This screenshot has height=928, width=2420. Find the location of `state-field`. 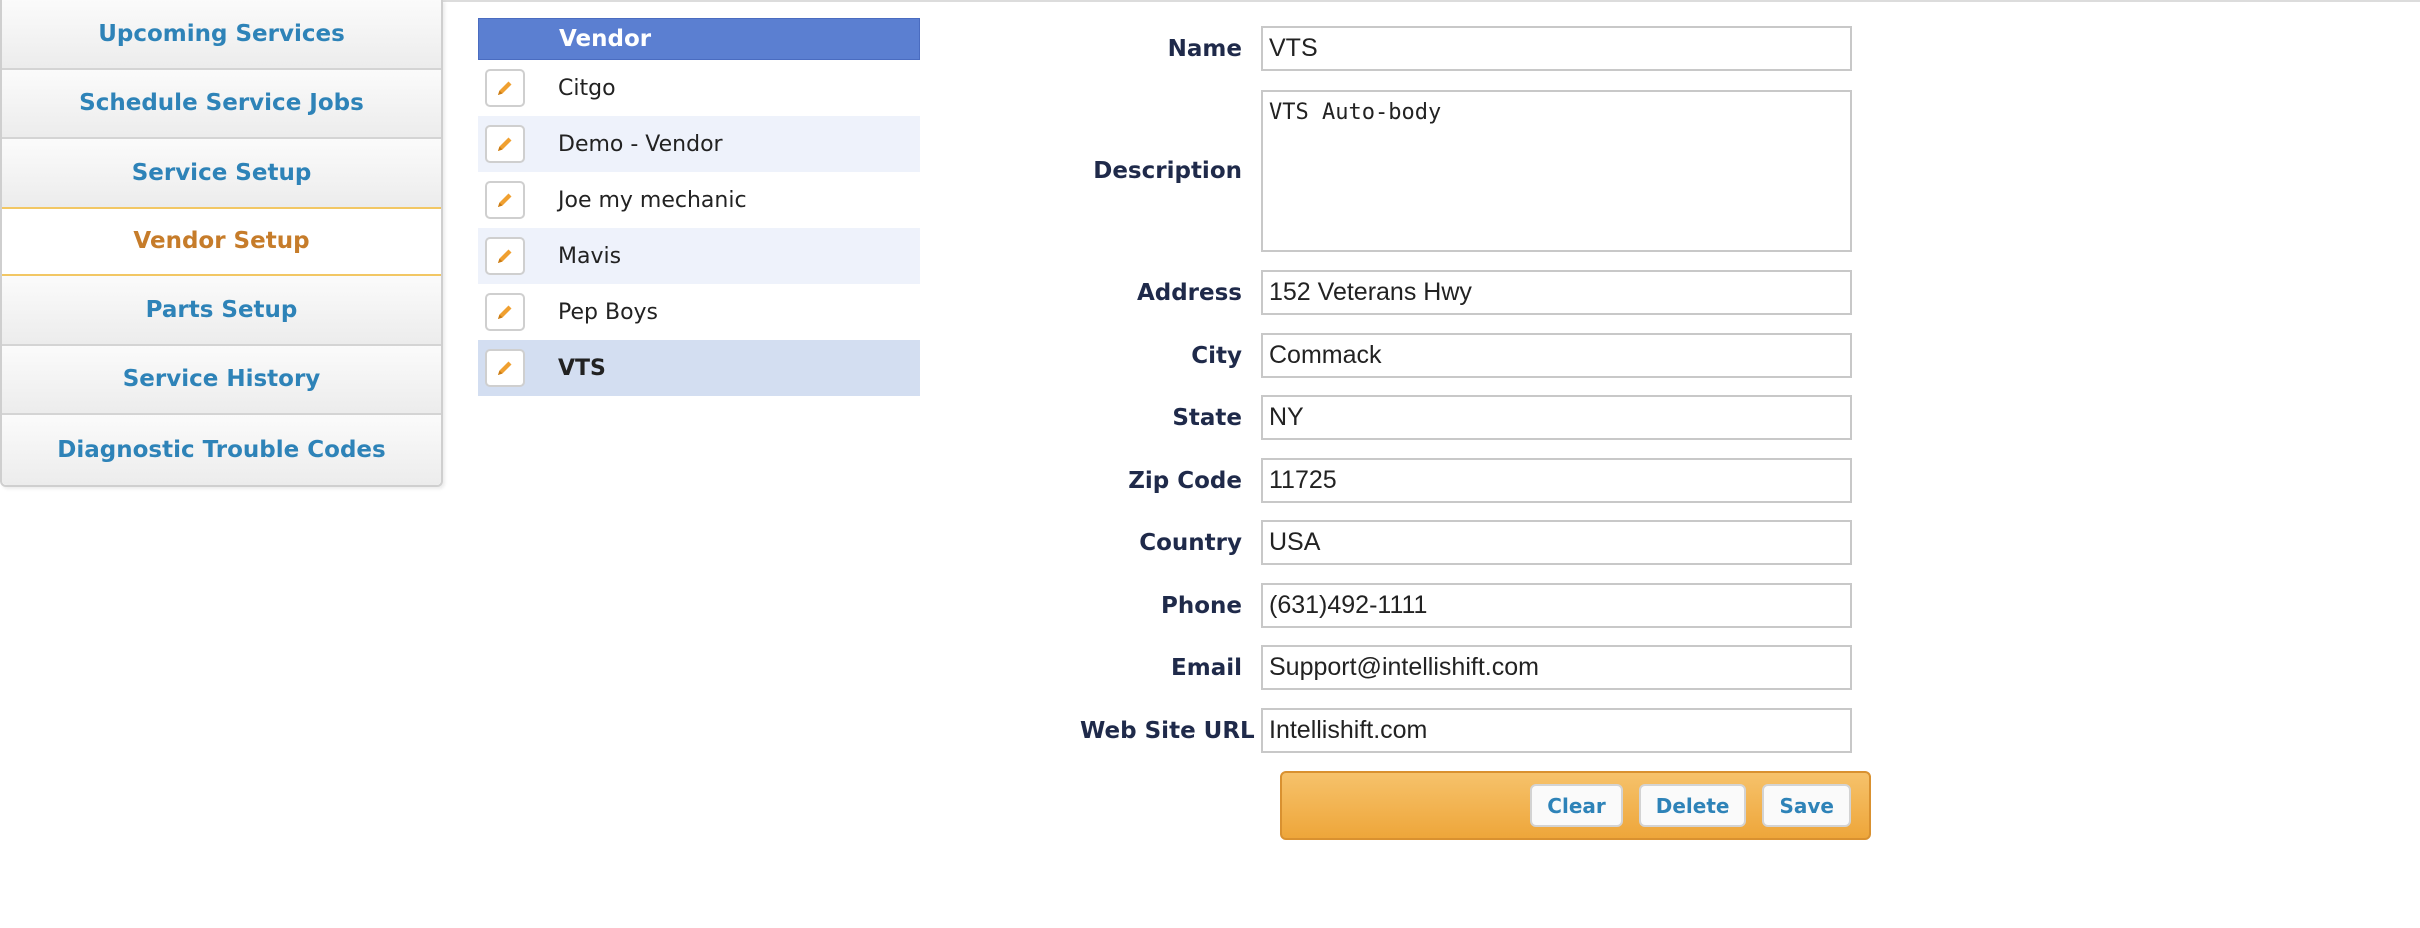

state-field is located at coordinates (1556, 417).